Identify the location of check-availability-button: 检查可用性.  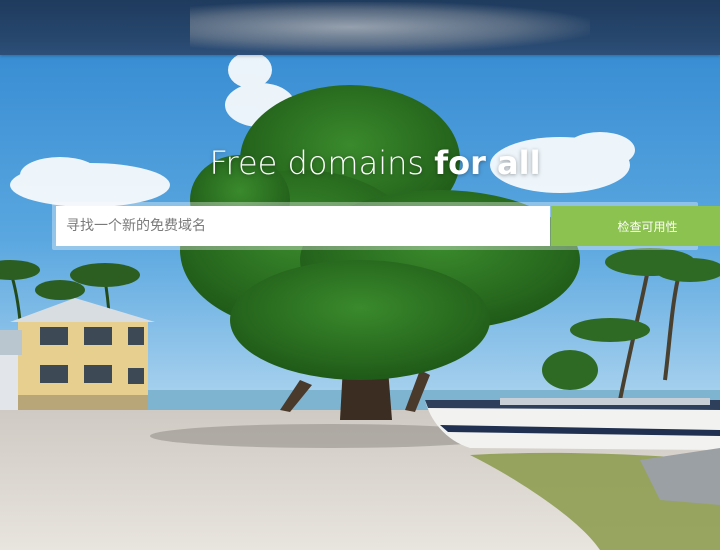
(635, 226).